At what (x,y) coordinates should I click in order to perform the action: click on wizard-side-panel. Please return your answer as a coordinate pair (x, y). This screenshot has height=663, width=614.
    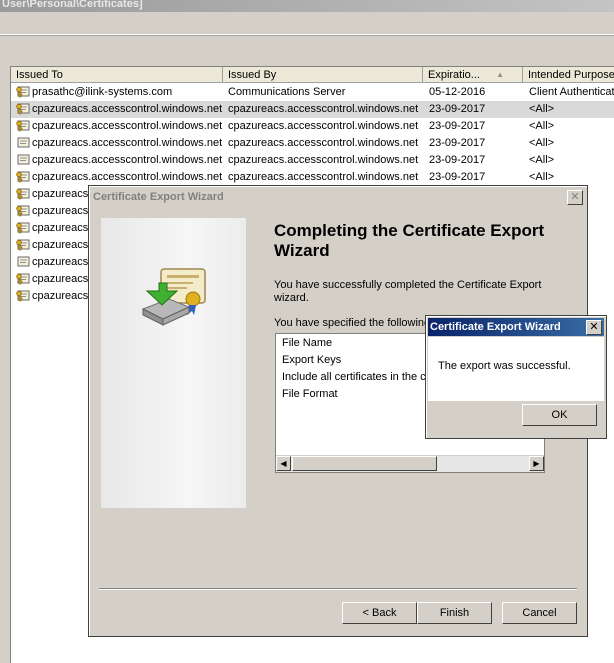
    Looking at the image, I should click on (173, 363).